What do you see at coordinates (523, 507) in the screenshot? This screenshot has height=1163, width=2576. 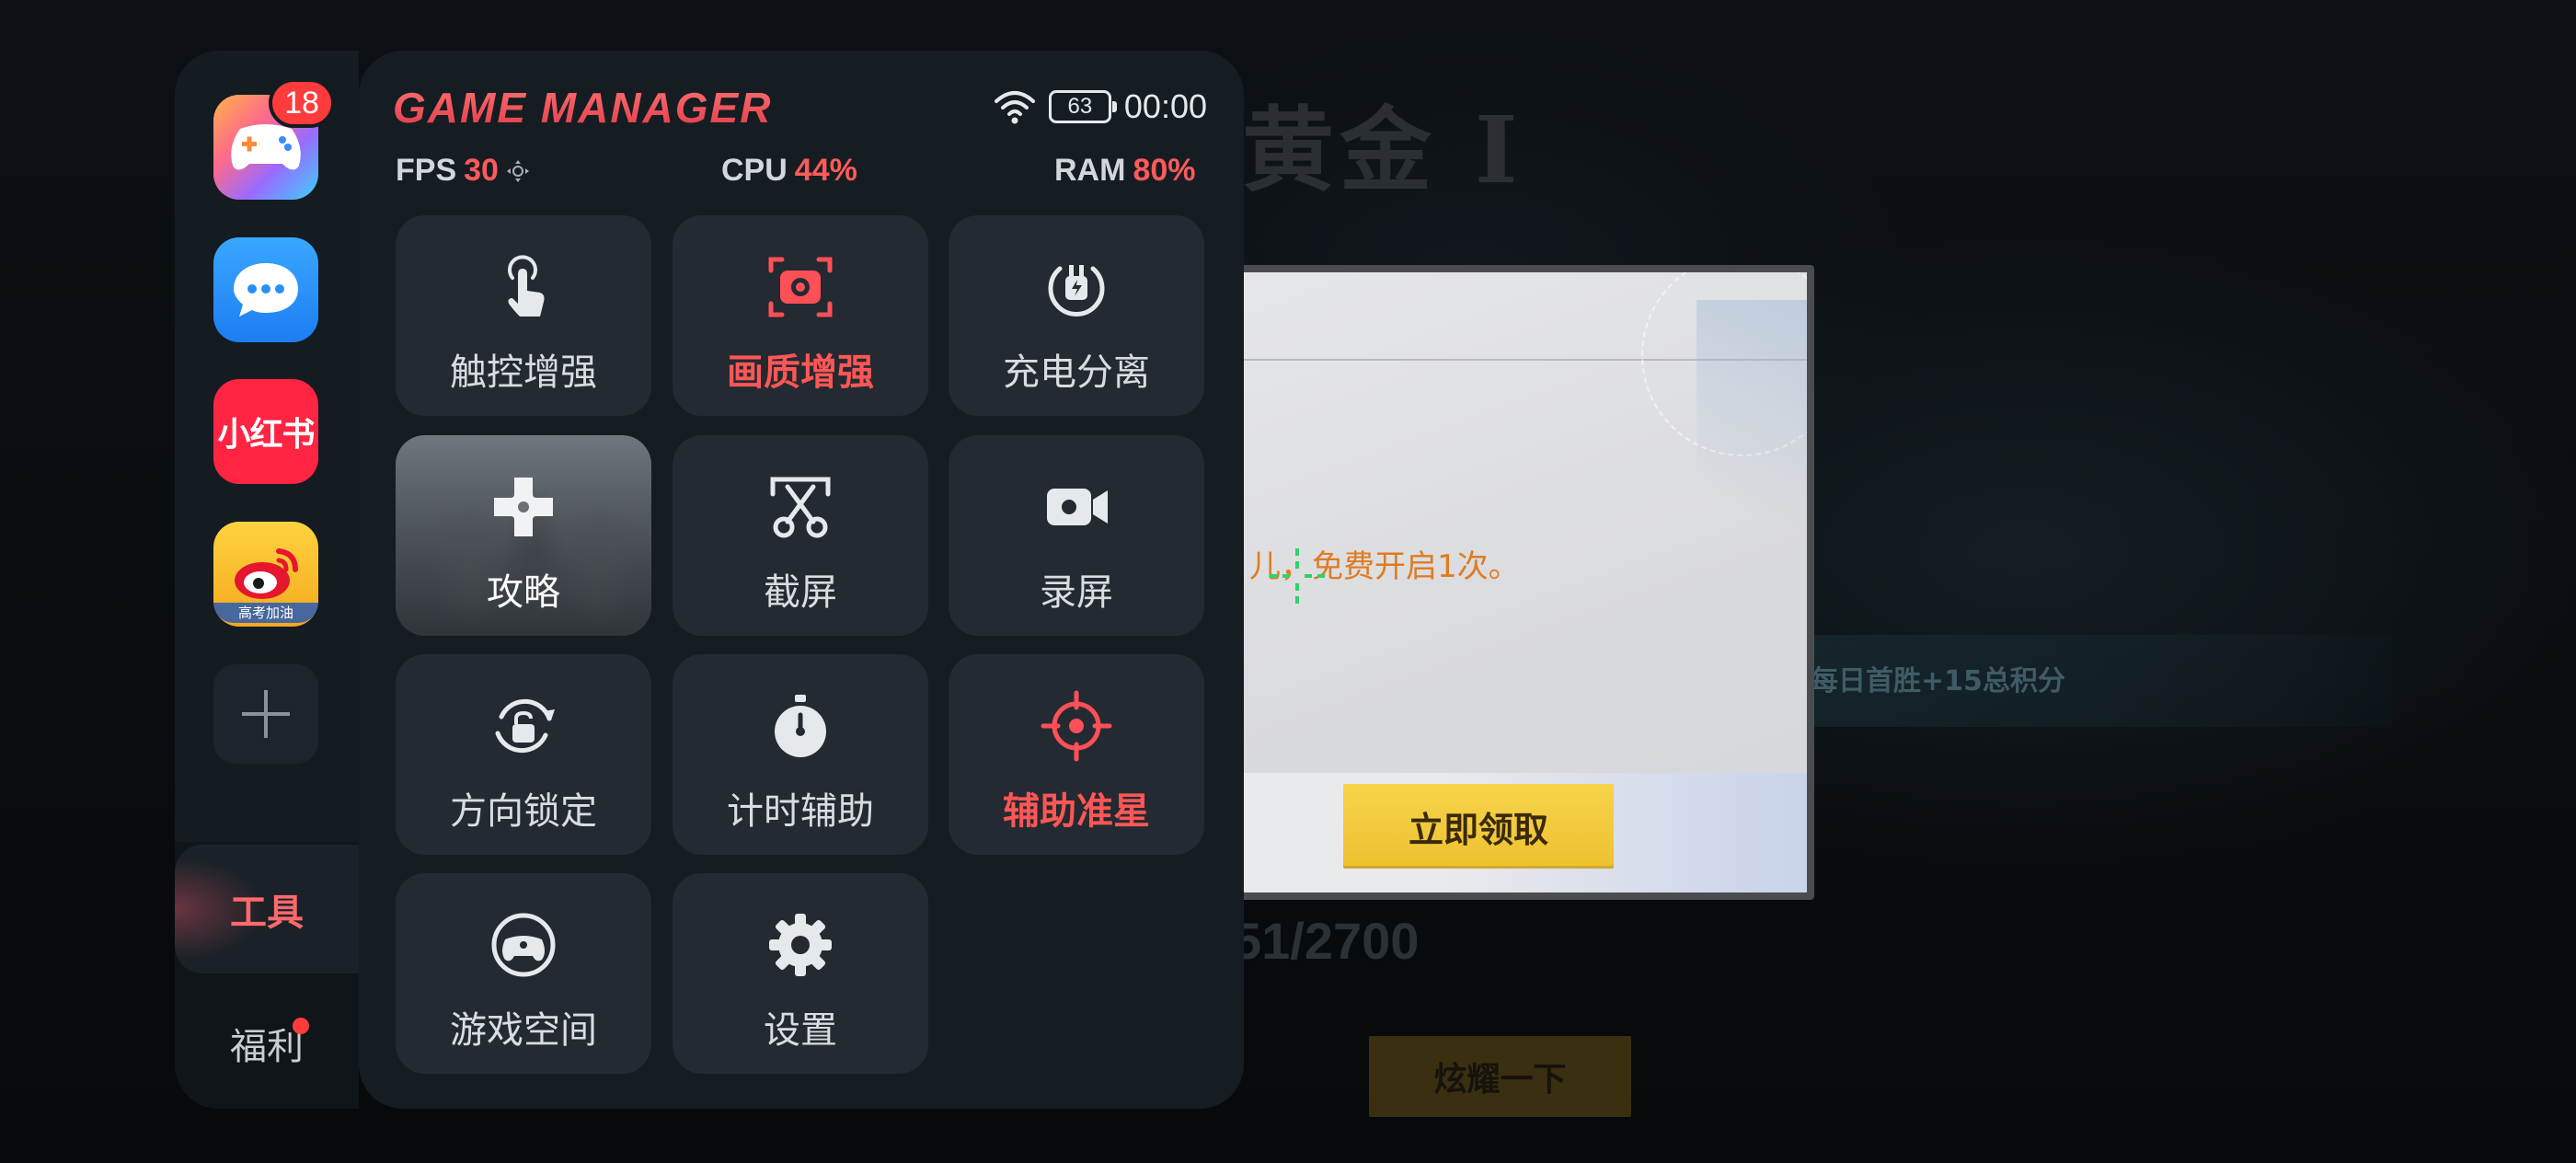 I see `guide-icon` at bounding box center [523, 507].